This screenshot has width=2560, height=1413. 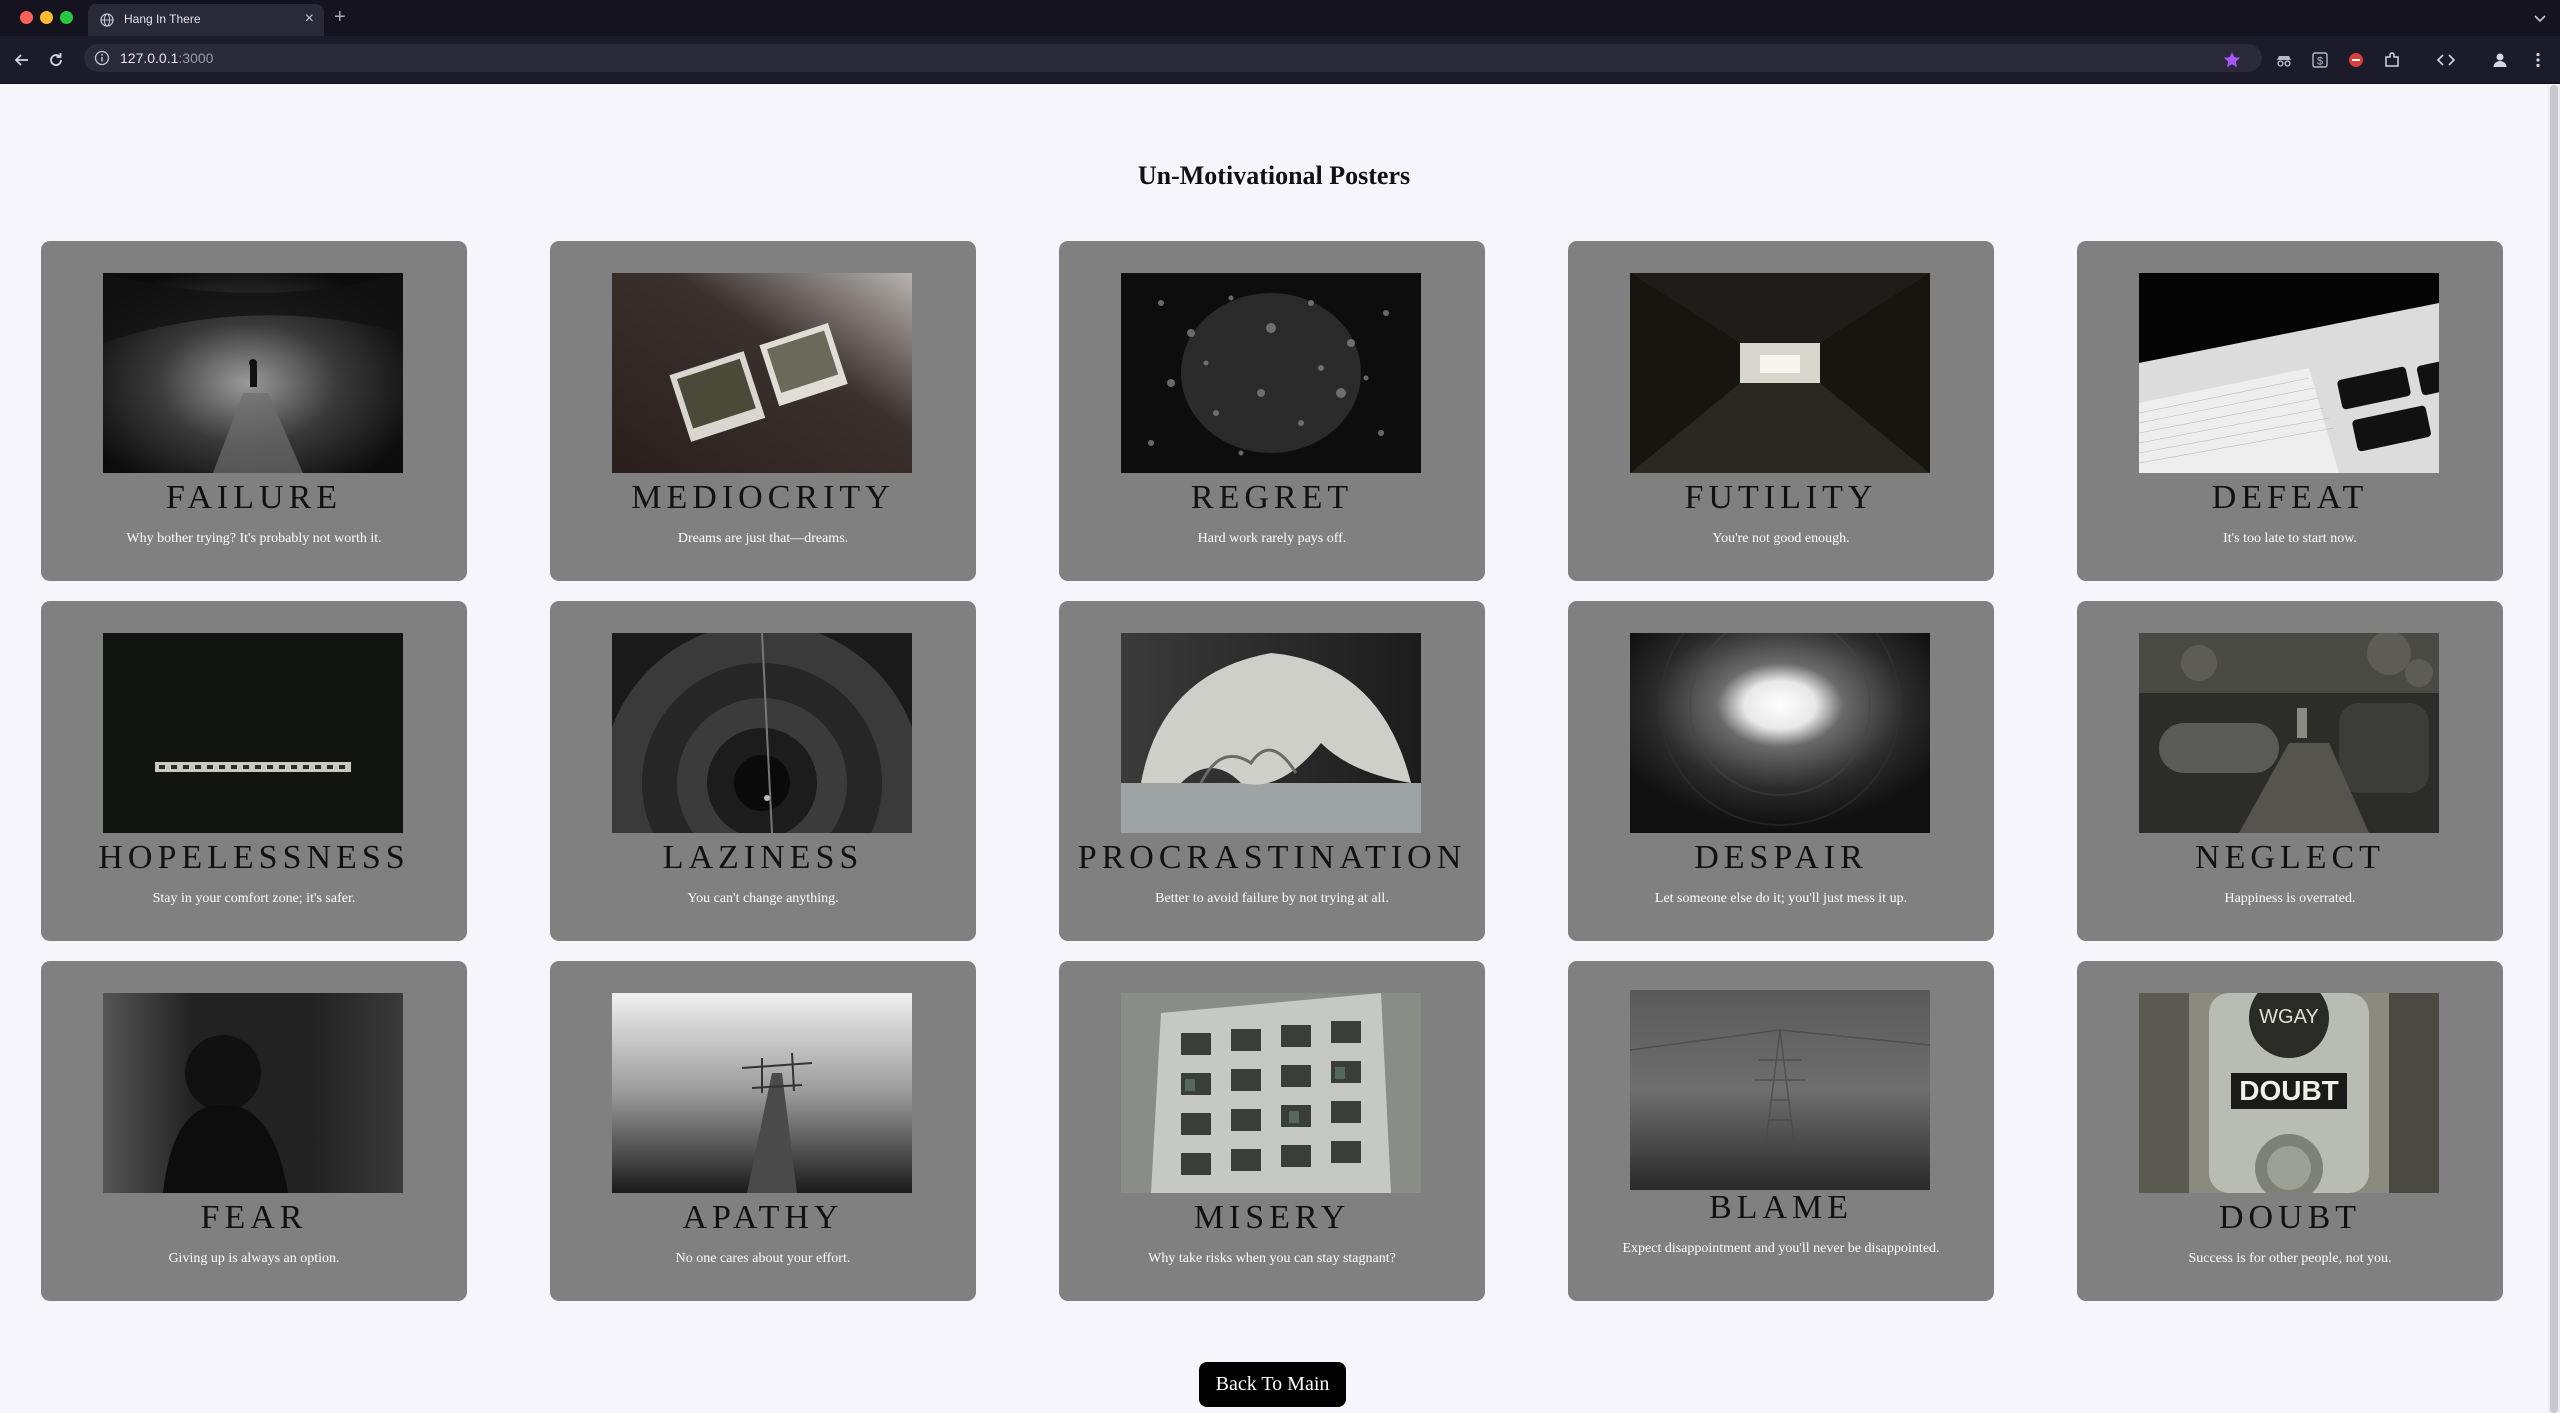 What do you see at coordinates (2290, 898) in the screenshot?
I see `poster-quote: Happiness is overrated.` at bounding box center [2290, 898].